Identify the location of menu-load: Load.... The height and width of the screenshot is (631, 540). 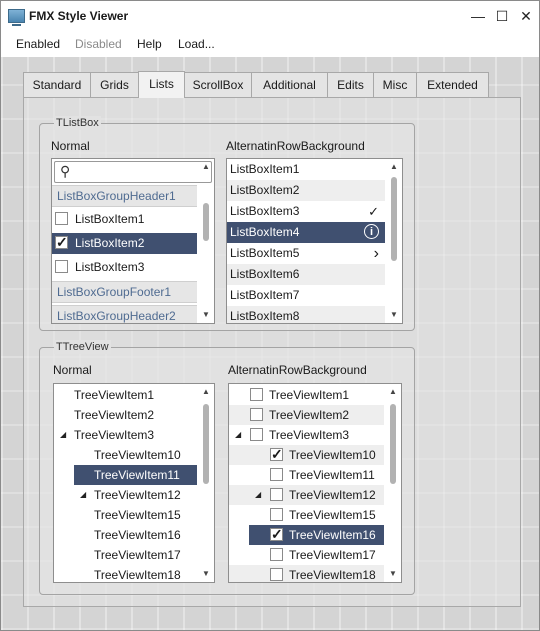
(196, 44).